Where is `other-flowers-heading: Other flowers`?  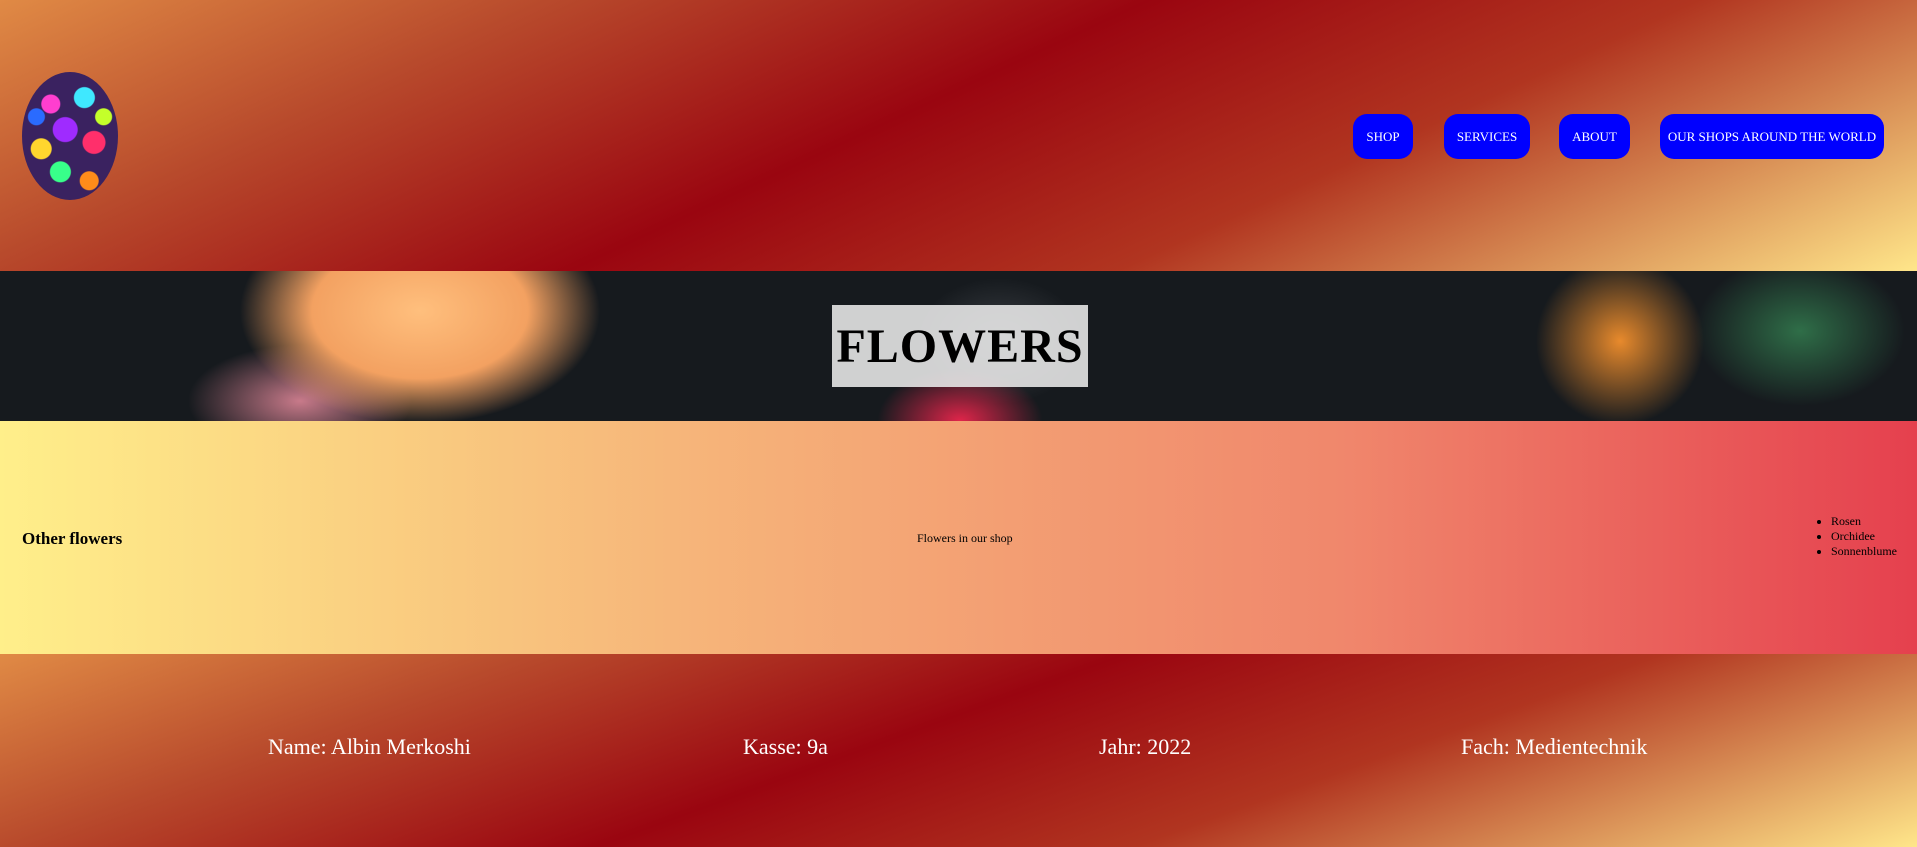 other-flowers-heading: Other flowers is located at coordinates (72, 538).